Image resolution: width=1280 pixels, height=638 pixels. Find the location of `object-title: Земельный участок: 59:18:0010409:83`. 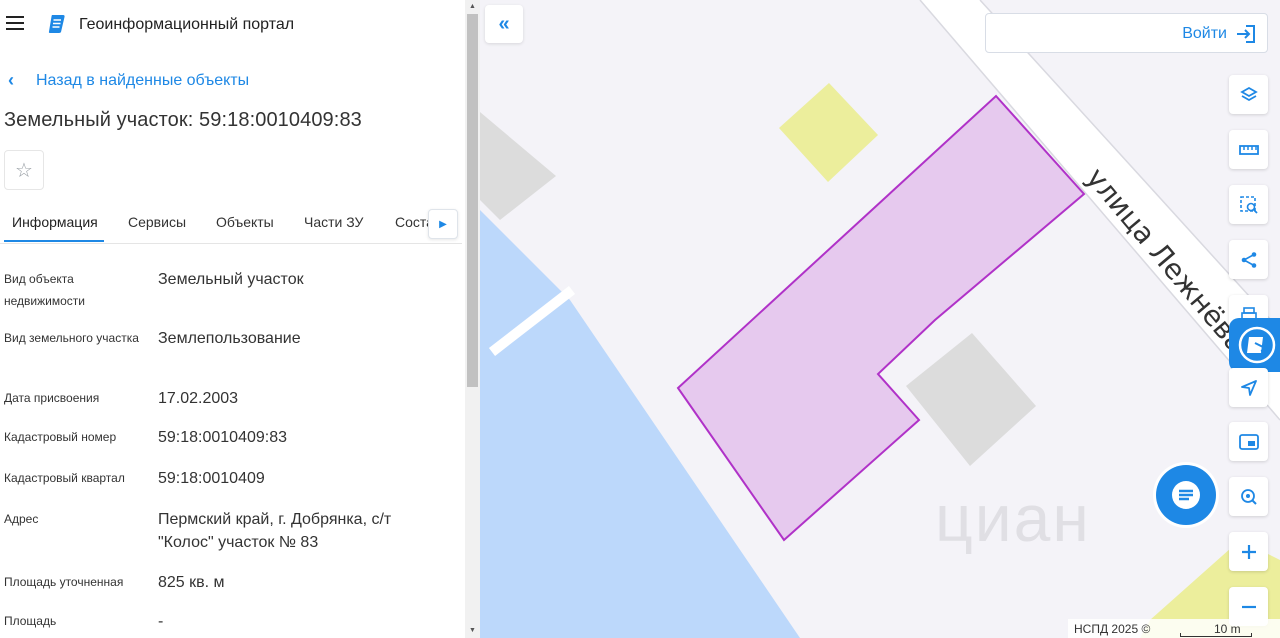

object-title: Земельный участок: 59:18:0010409:83 is located at coordinates (183, 120).